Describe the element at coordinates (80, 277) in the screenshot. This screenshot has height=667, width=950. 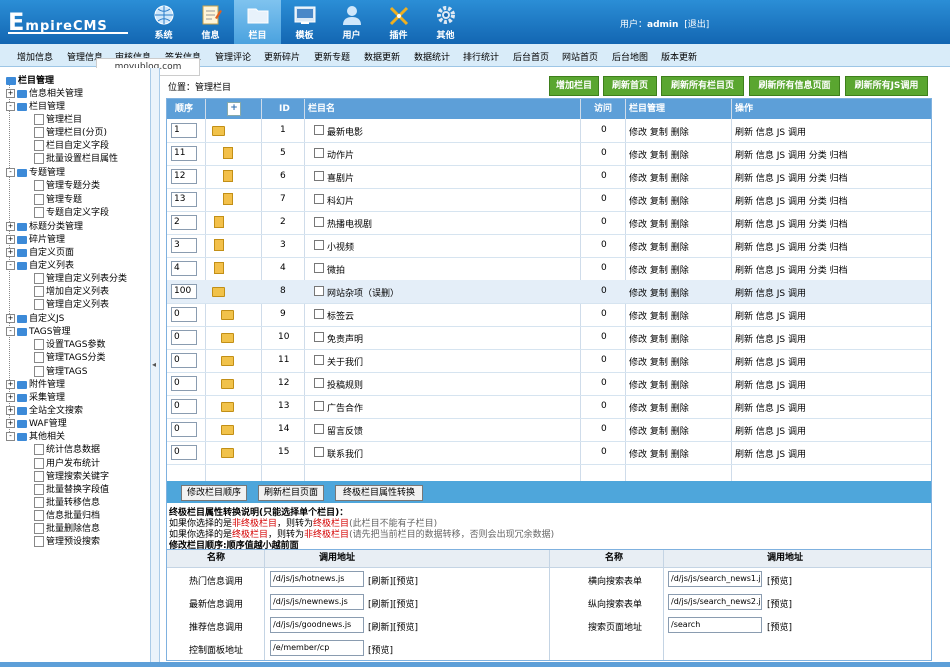
I see `sidebar-item: 管理自定义列表分类` at that location.